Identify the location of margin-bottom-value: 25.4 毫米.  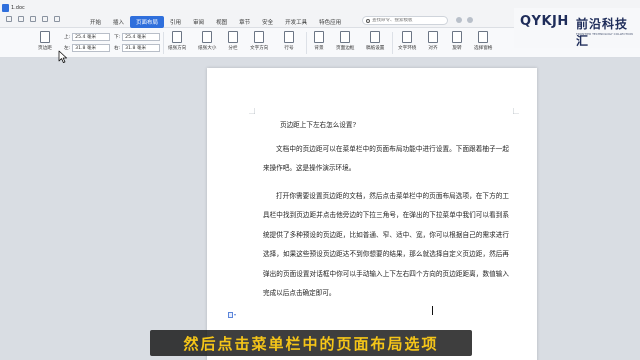
(141, 37).